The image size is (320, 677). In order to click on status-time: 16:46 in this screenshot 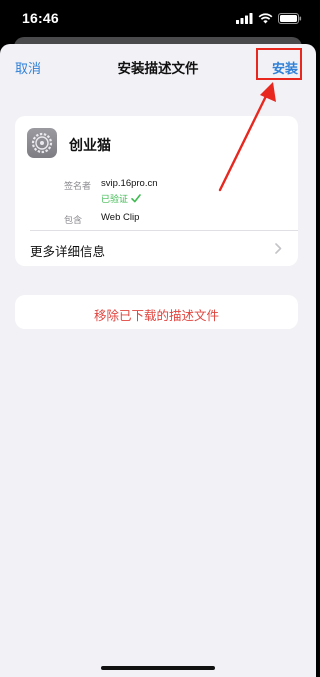, I will do `click(40, 18)`.